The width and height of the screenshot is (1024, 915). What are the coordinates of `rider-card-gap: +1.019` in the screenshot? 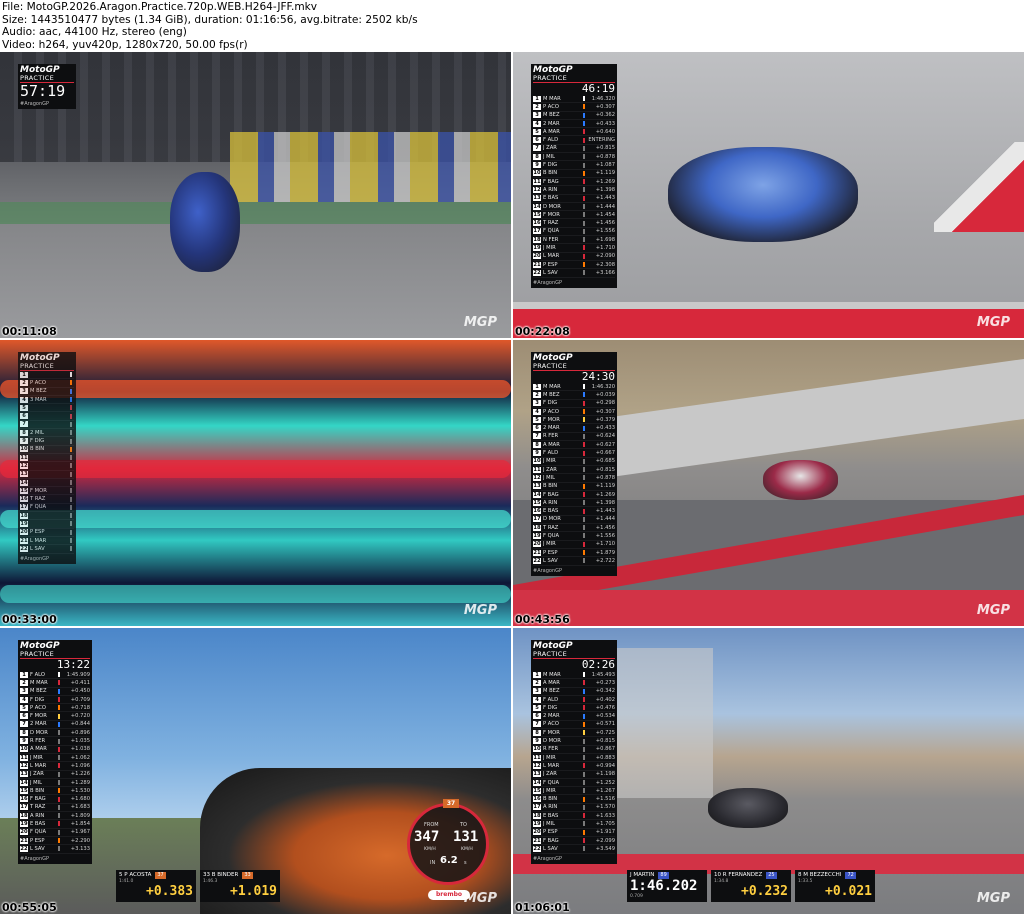 It's located at (253, 891).